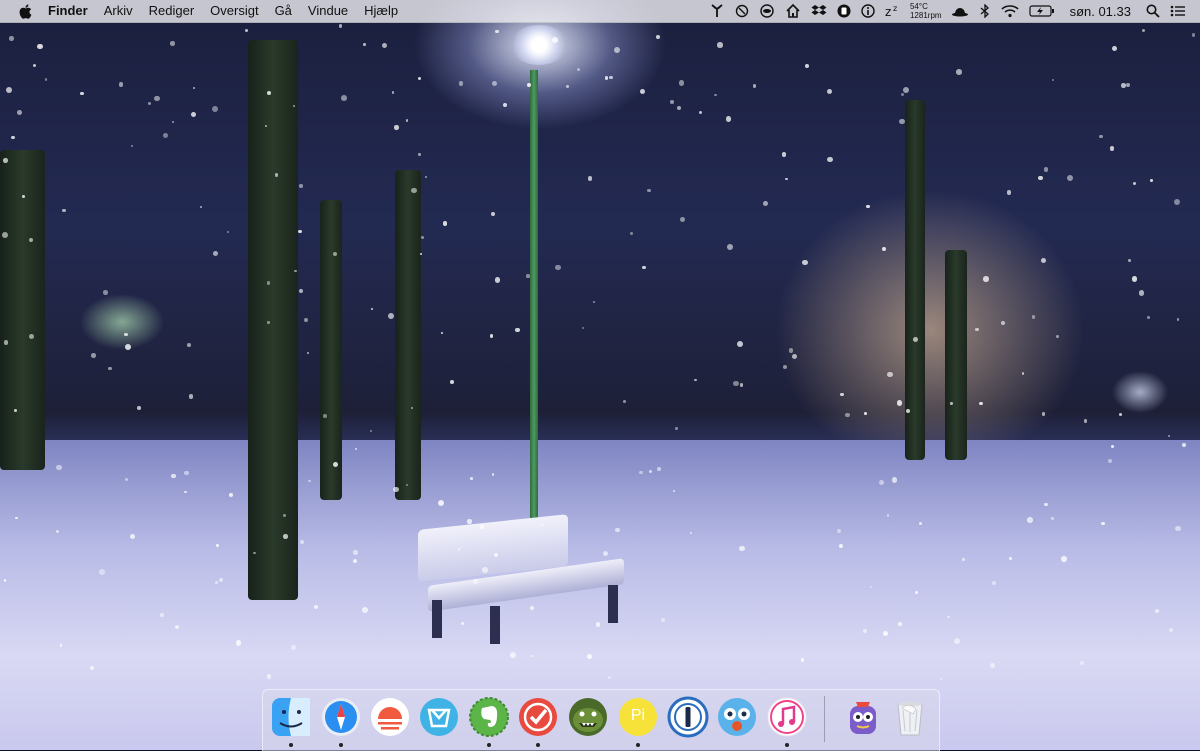  Describe the element at coordinates (118, 11) in the screenshot. I see `menu-arkiv: Arkiv` at that location.